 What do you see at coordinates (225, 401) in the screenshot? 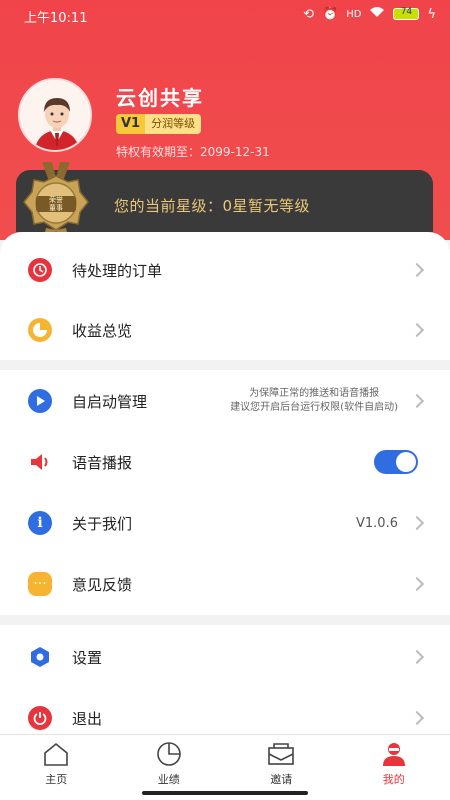
I see `menu-item-autostart: 自启动管理 为保障正常的推送和语音播报 建议您开启后台运行权限(软件自启动)` at bounding box center [225, 401].